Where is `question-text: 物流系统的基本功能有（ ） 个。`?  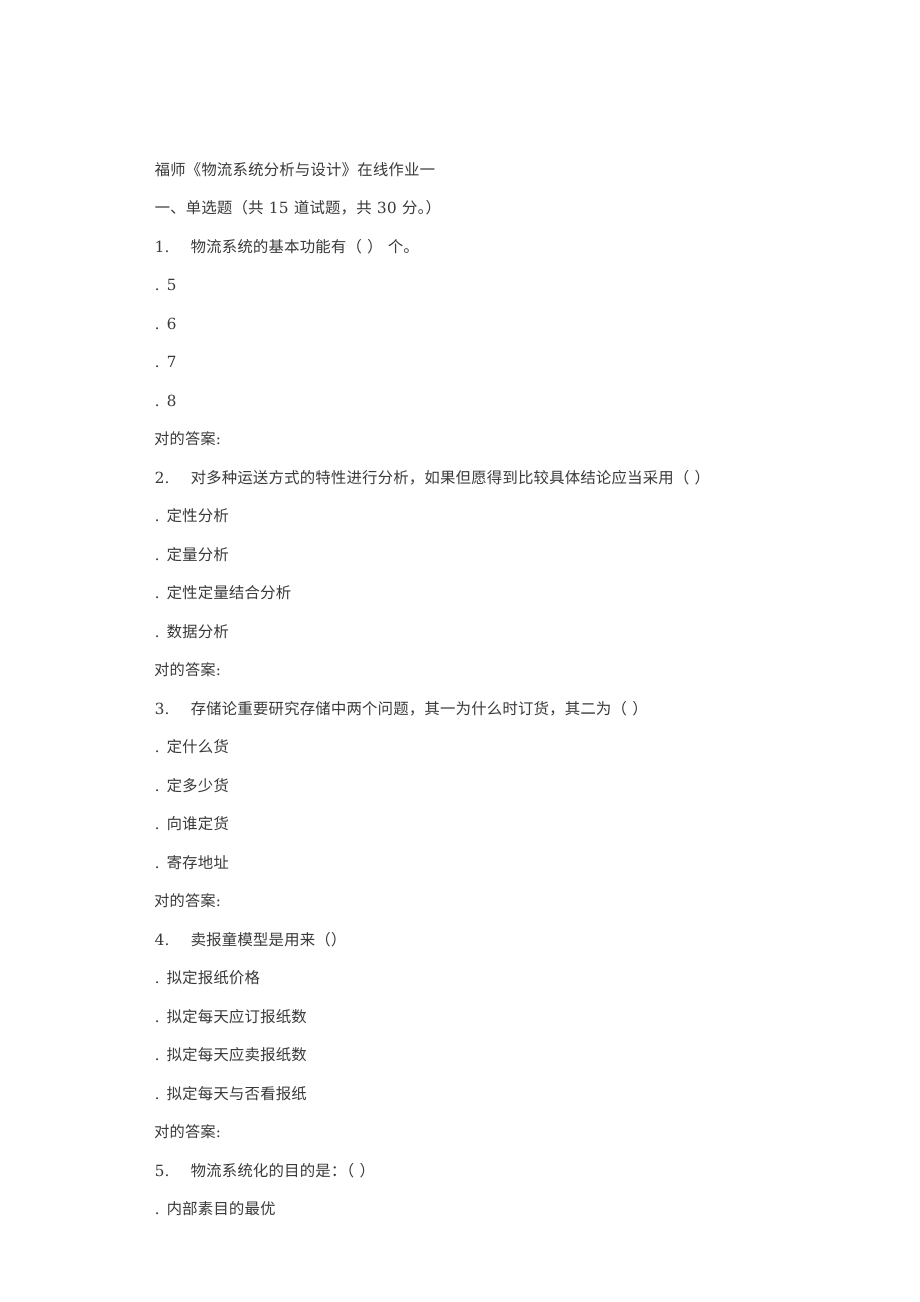 question-text: 物流系统的基本功能有（ ） 个。 is located at coordinates (305, 246).